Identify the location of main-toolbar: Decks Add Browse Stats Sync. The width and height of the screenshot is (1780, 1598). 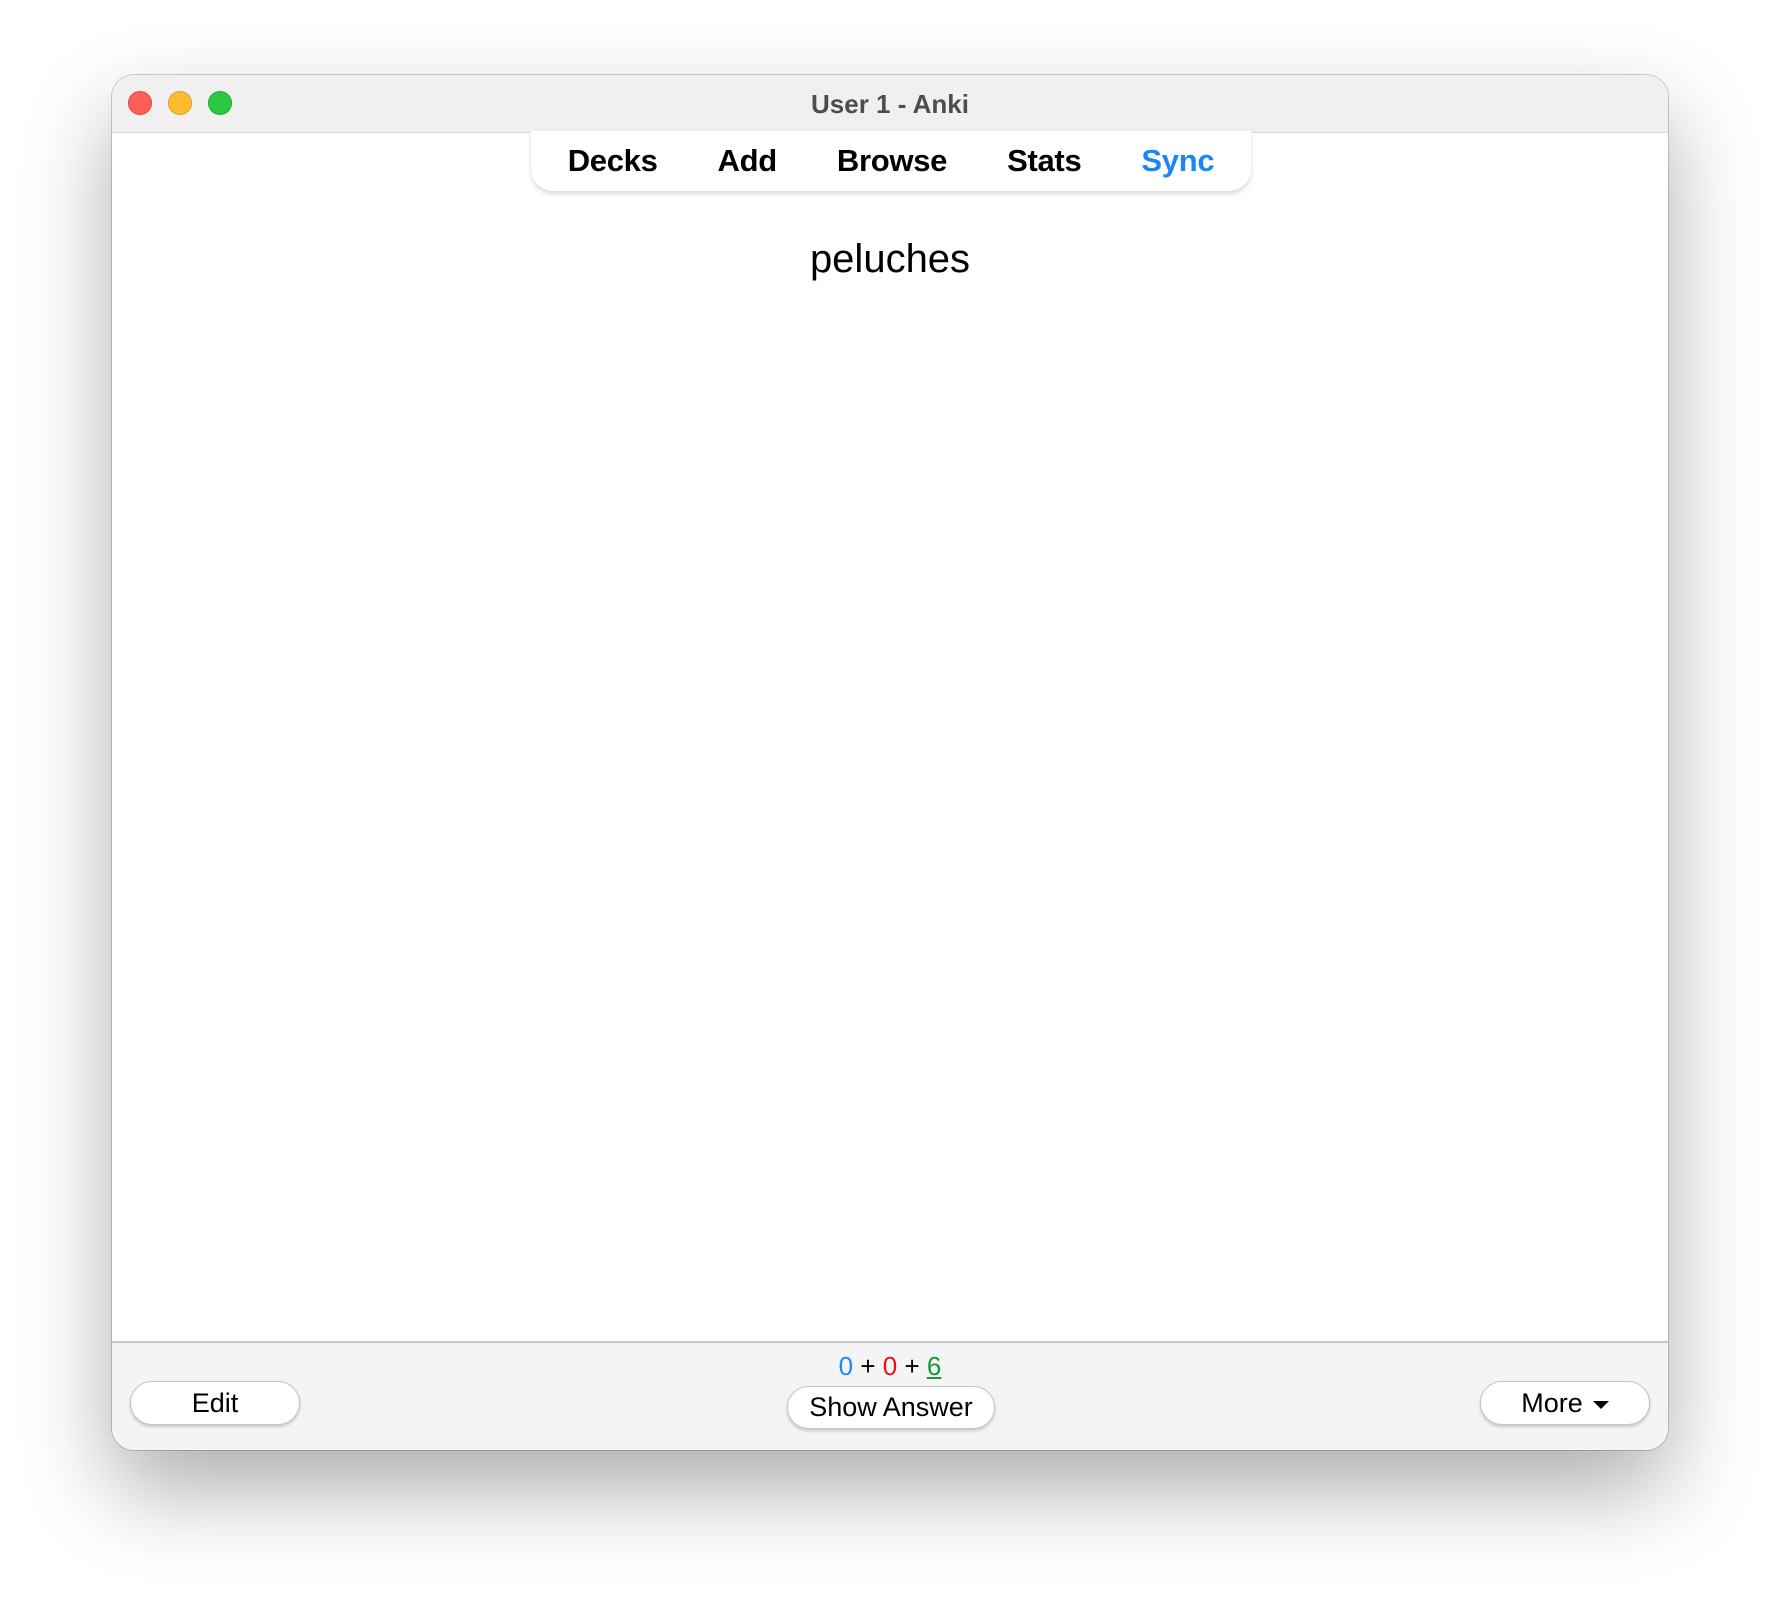
(891, 161).